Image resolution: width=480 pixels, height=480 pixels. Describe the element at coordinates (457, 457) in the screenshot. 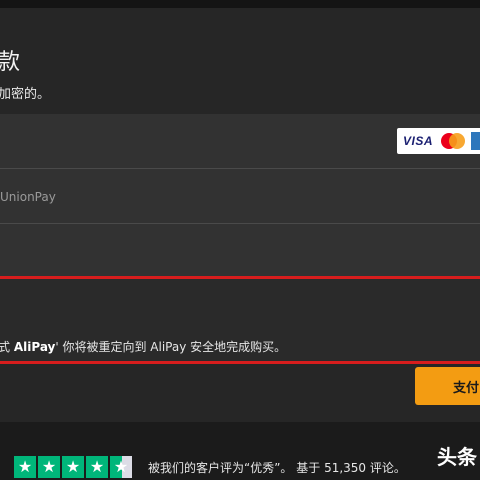

I see `watermark: 头条` at that location.